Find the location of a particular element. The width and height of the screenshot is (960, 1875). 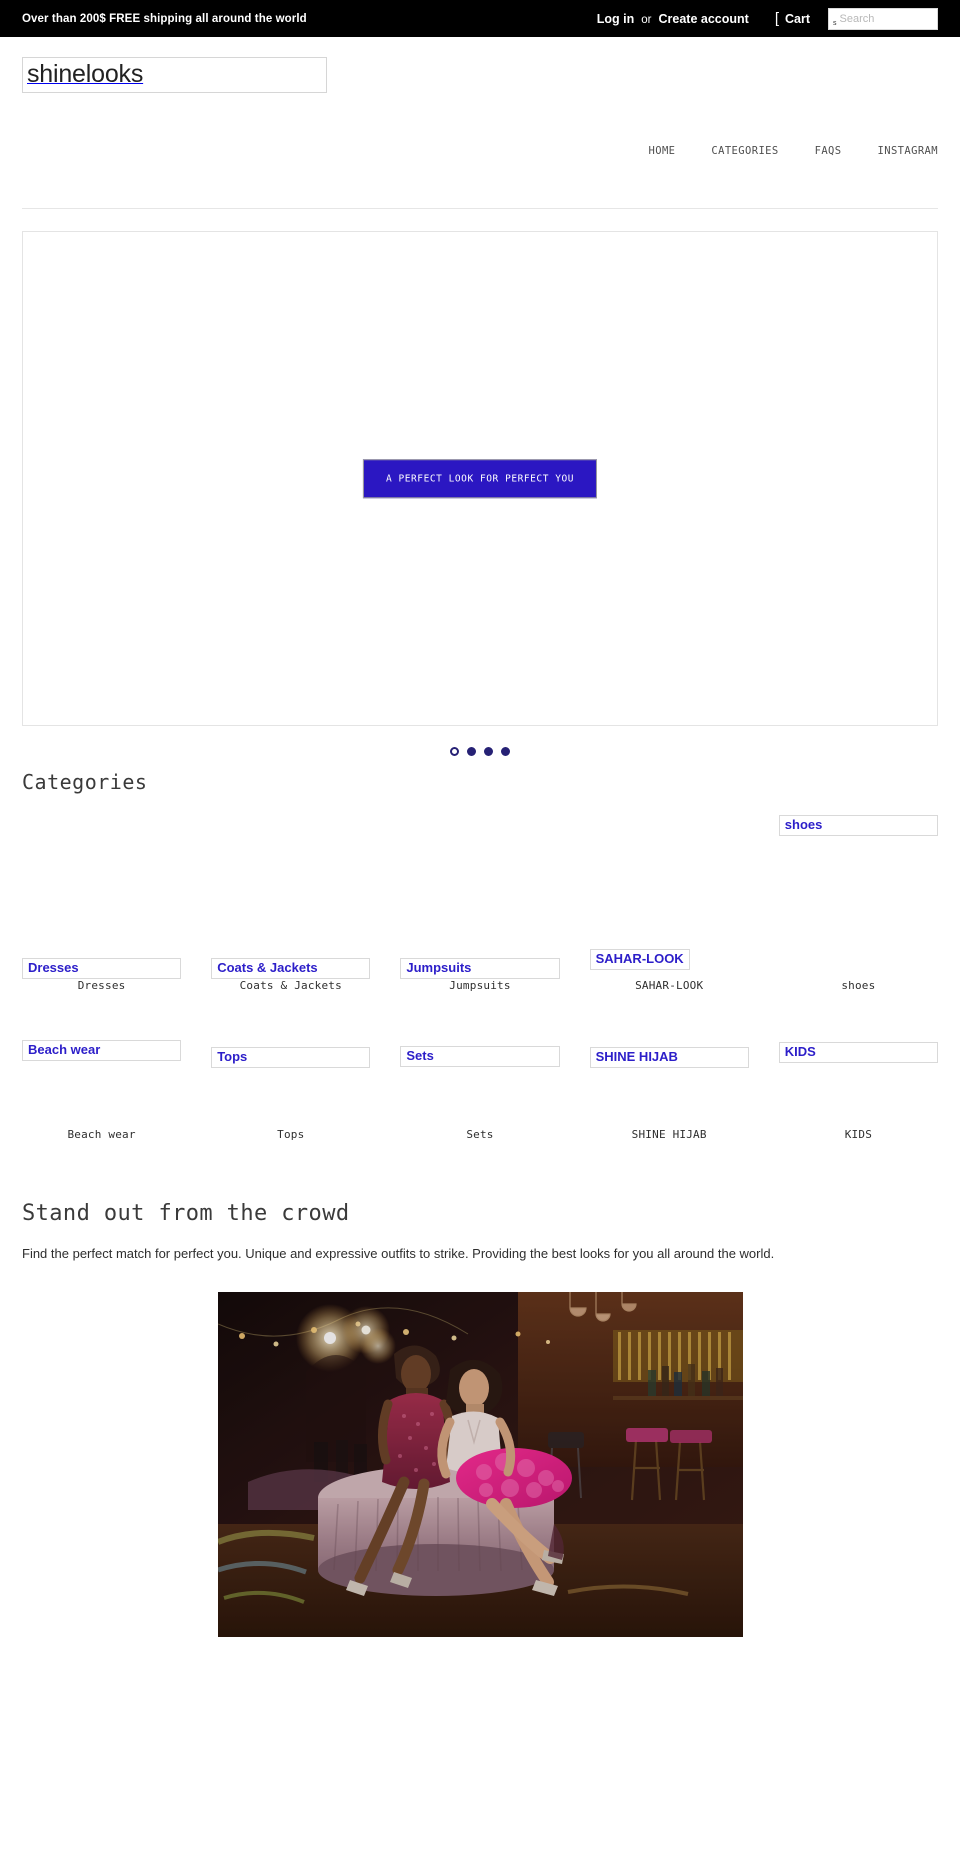

category-card-jumpsuits: Jumpsuits Jumpsuits is located at coordinates (480, 899).